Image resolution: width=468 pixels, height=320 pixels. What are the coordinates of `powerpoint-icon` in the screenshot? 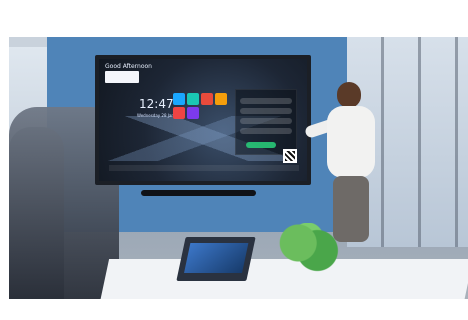 It's located at (221, 99).